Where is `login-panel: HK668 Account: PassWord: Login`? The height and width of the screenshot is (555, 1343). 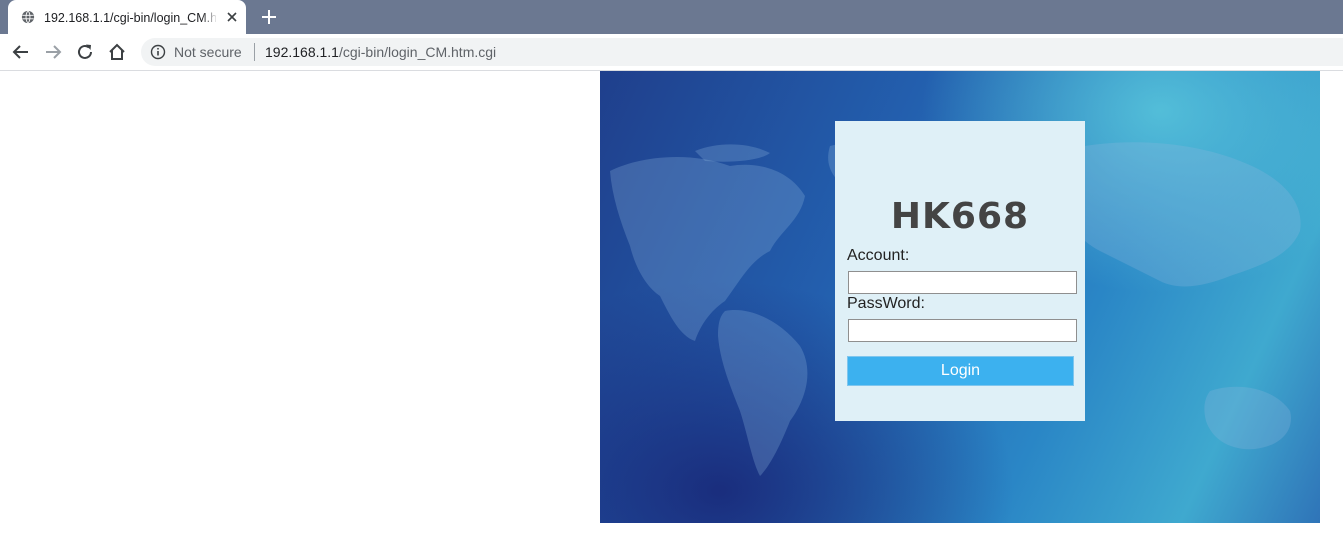
login-panel: HK668 Account: PassWord: Login is located at coordinates (960, 271).